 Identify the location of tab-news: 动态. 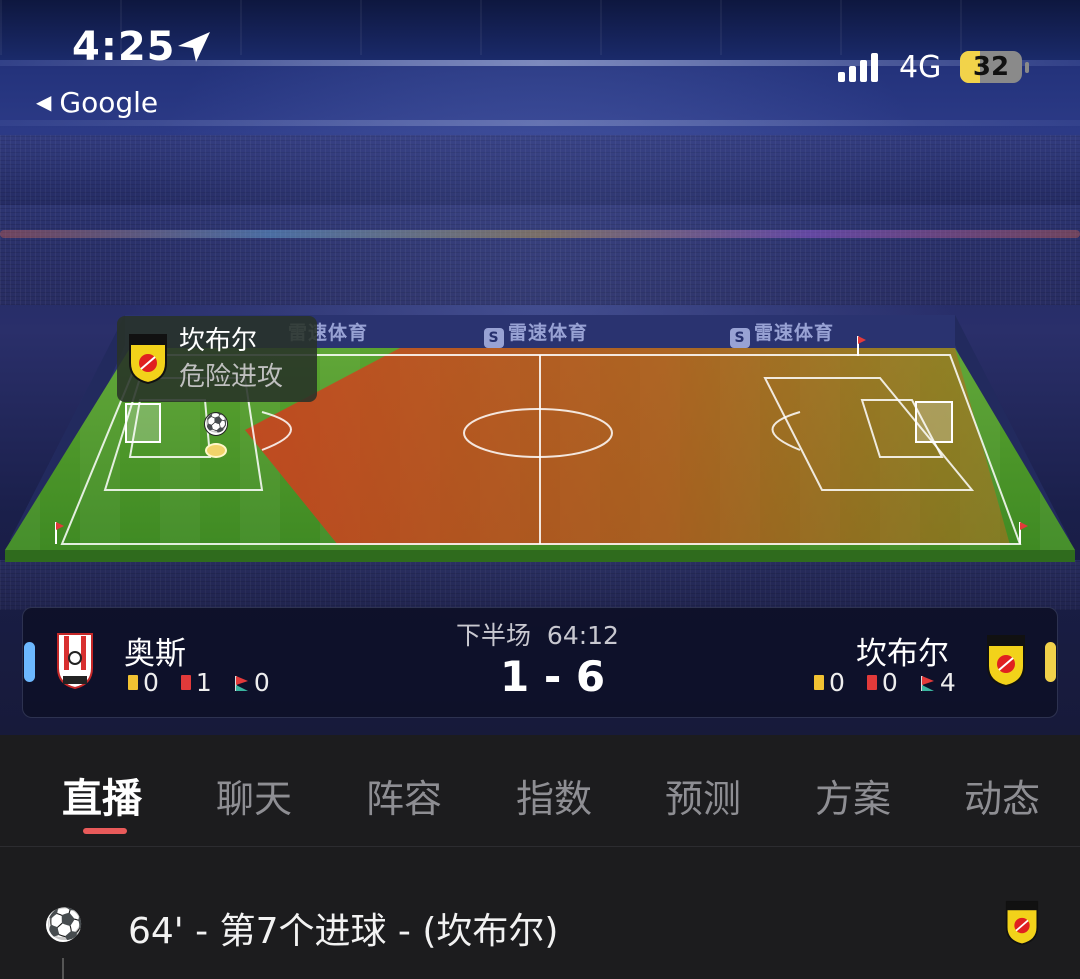
(1002, 795).